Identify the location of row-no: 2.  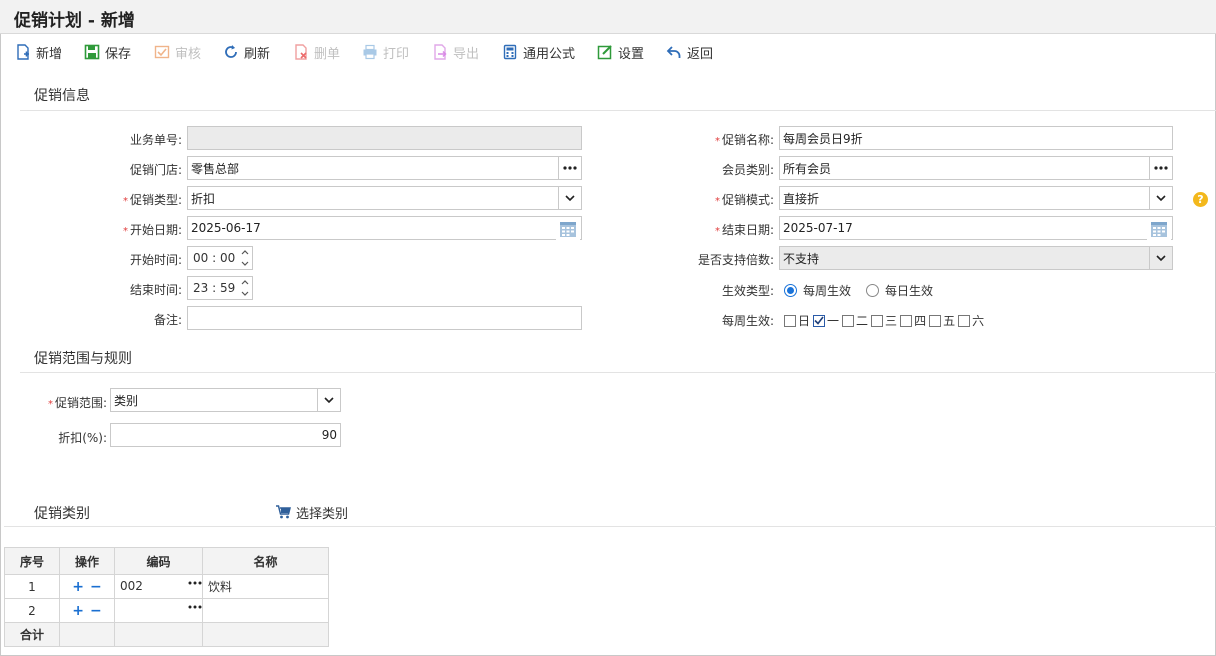
(32, 610).